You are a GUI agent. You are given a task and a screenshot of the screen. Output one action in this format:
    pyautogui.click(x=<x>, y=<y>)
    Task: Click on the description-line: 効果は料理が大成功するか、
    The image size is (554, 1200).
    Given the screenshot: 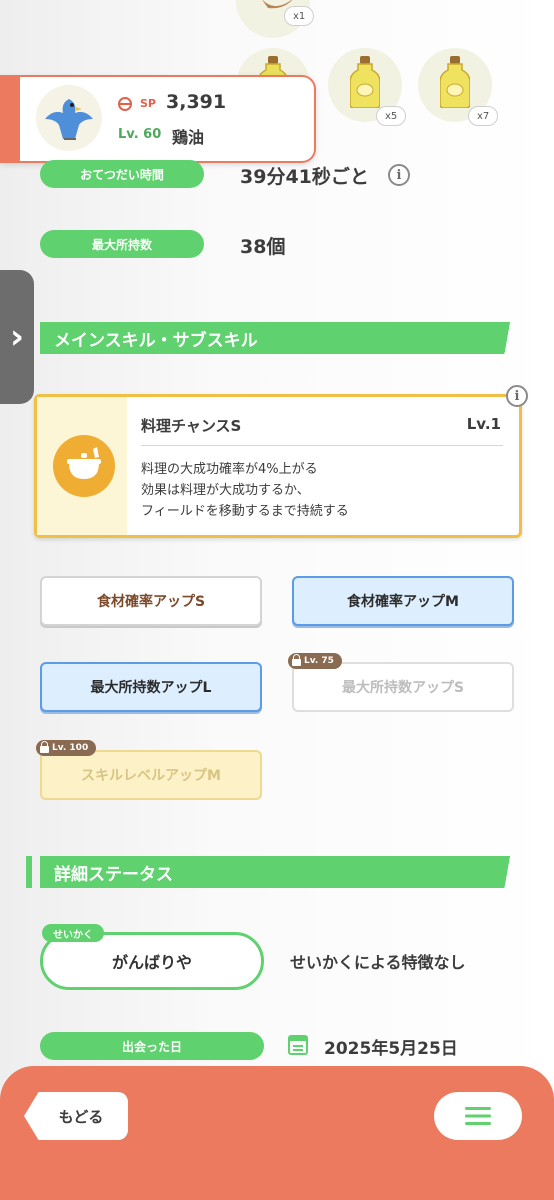 What is the action you would take?
    pyautogui.click(x=225, y=490)
    